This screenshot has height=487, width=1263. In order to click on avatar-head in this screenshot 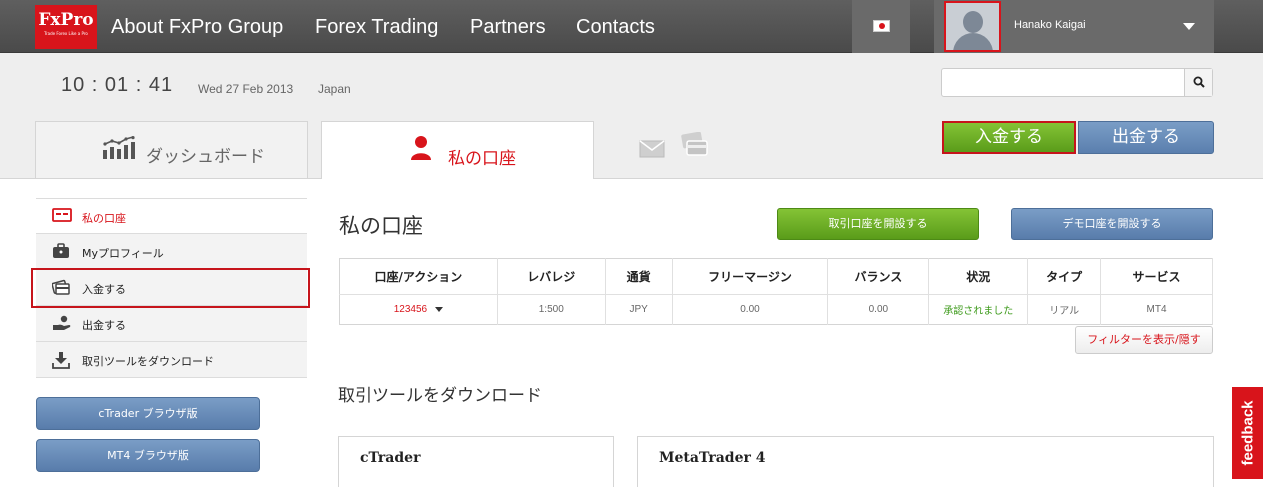, I will do `click(973, 22)`.